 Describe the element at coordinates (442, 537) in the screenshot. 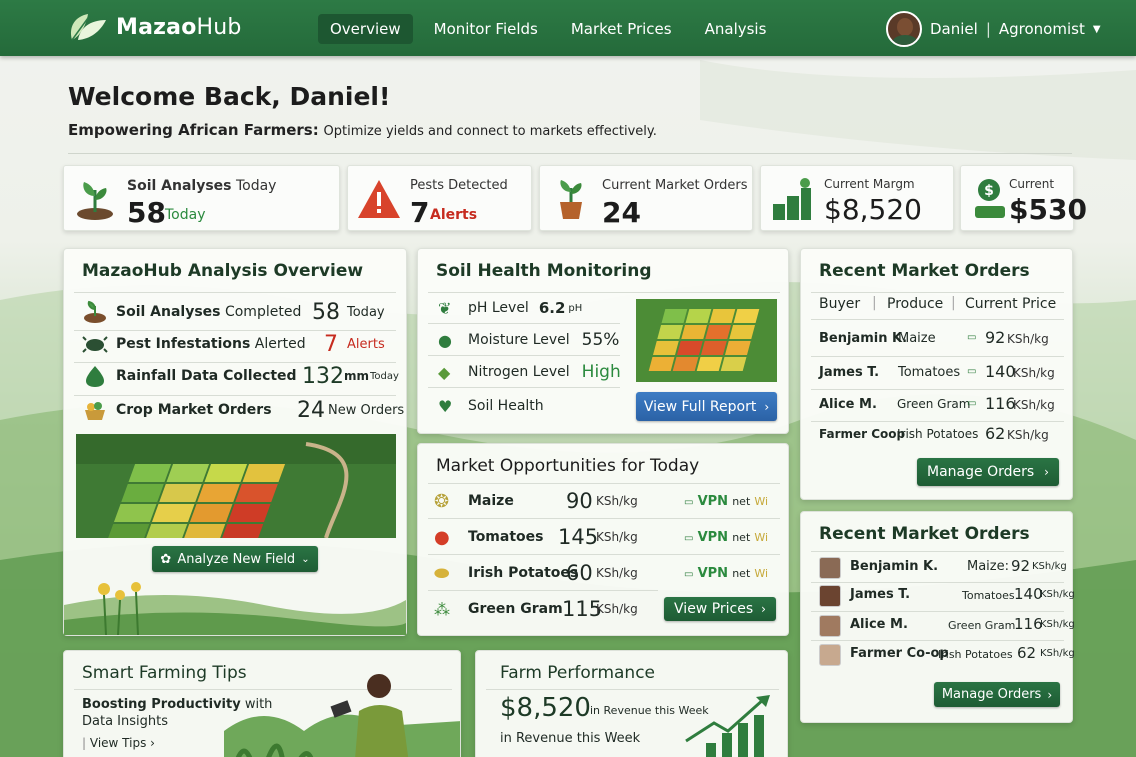

I see `tomato-icon: ●` at that location.